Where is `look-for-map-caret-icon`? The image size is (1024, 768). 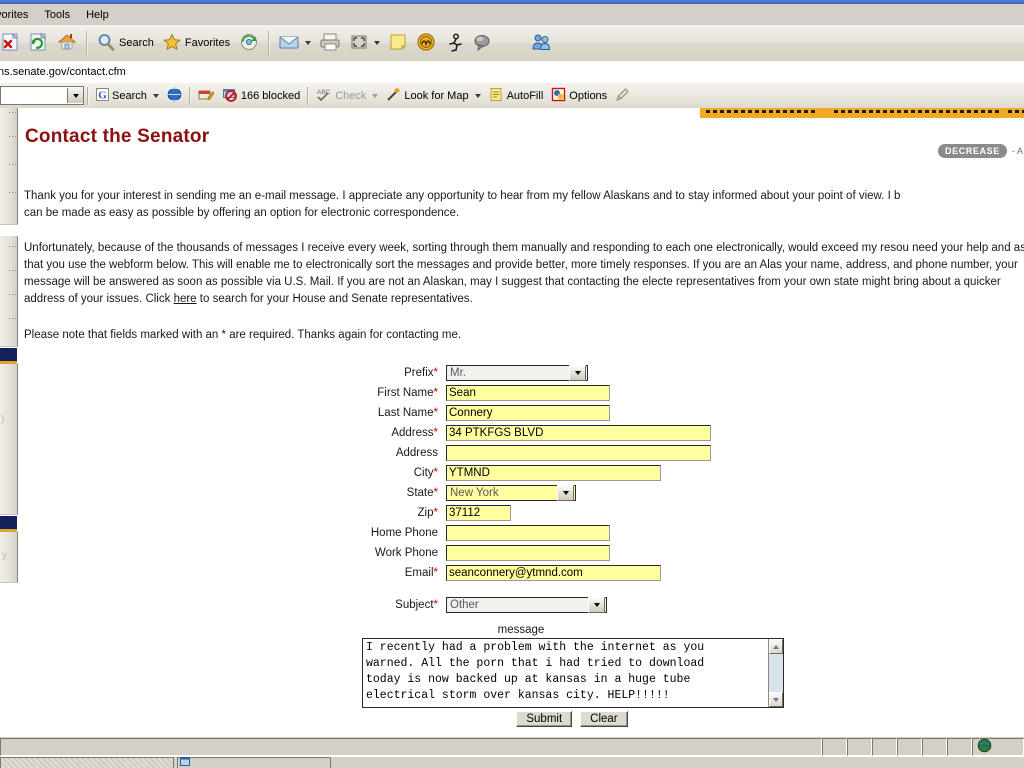 look-for-map-caret-icon is located at coordinates (477, 95).